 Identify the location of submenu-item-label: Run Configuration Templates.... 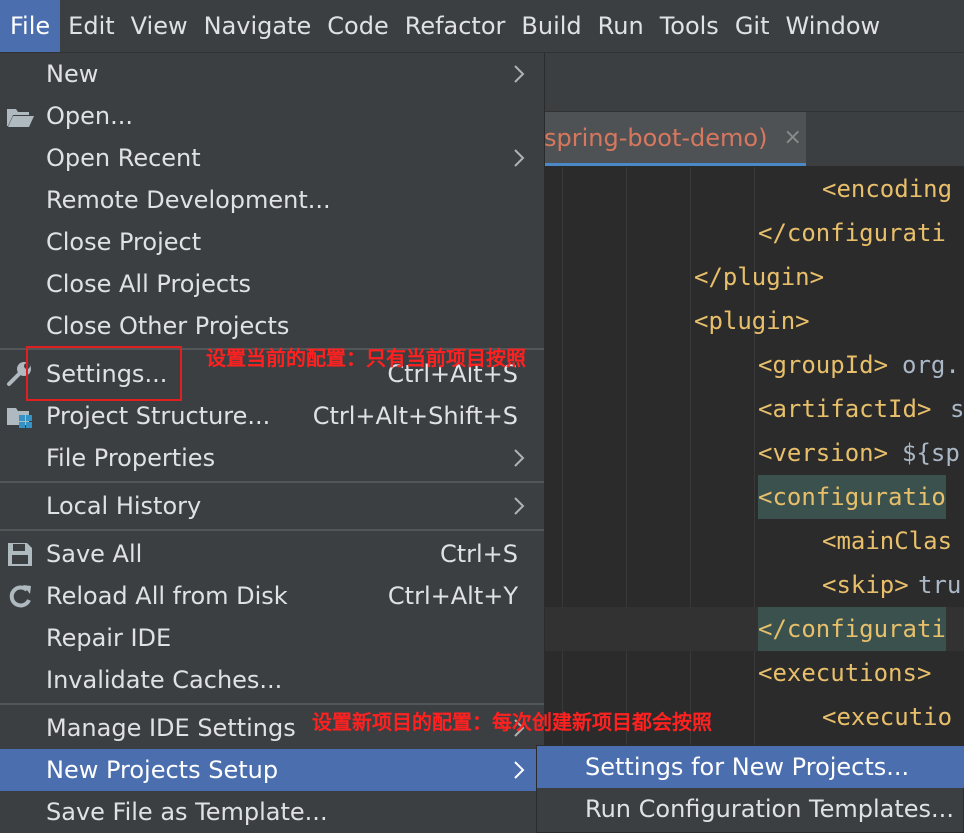
(769, 809).